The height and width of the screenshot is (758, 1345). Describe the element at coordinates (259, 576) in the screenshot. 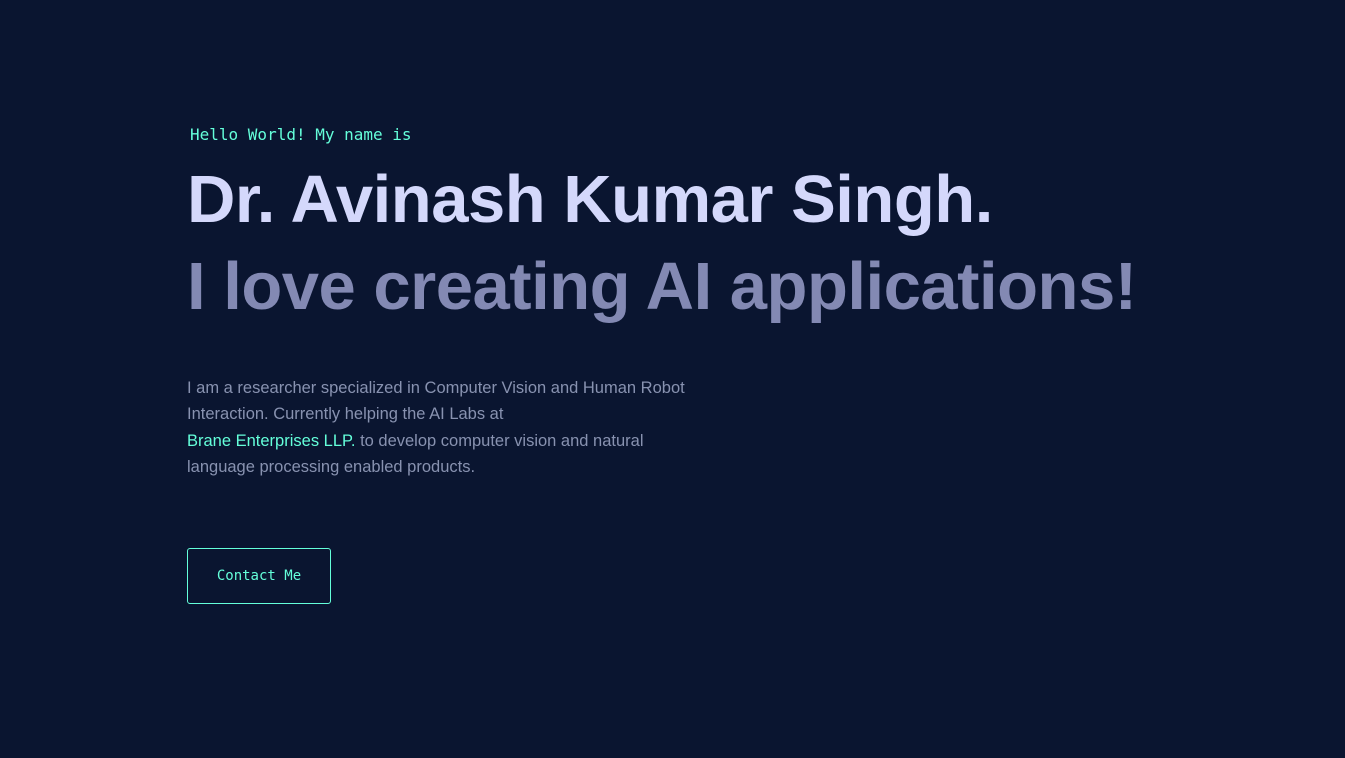

I see `contact-me-button: Contact Me` at that location.